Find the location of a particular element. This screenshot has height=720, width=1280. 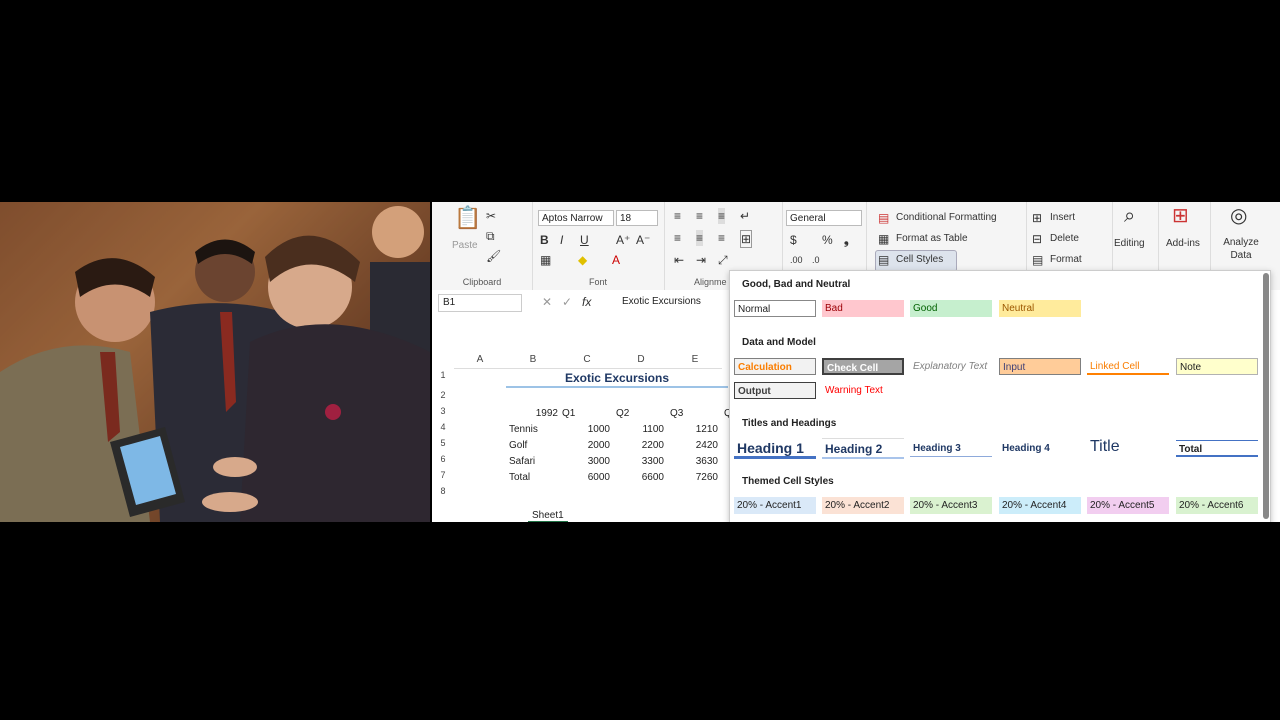

style-explanatory-text: Explanatory Text is located at coordinates (951, 366).